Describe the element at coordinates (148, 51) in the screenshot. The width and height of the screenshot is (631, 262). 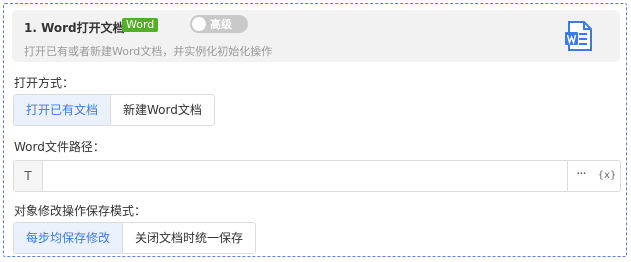
I see `card-description: 打开已有或者新建Word文档，并实例化初始化操作` at that location.